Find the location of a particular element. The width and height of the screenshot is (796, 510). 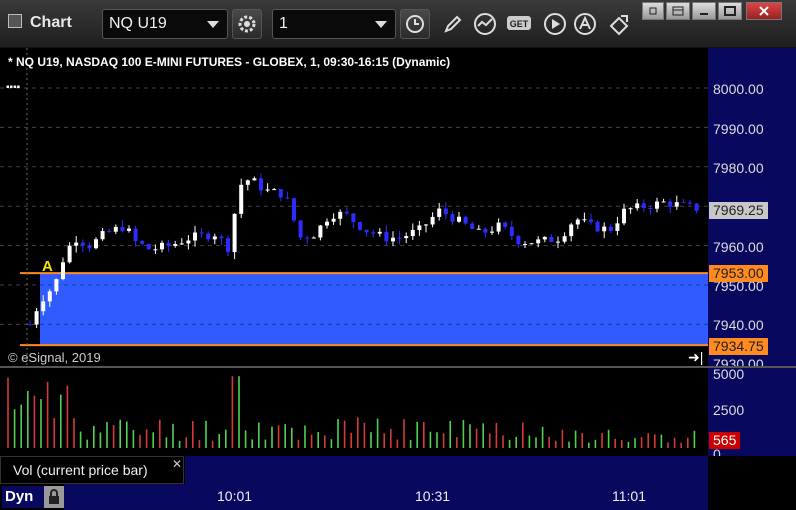

gear-icon is located at coordinates (247, 24).